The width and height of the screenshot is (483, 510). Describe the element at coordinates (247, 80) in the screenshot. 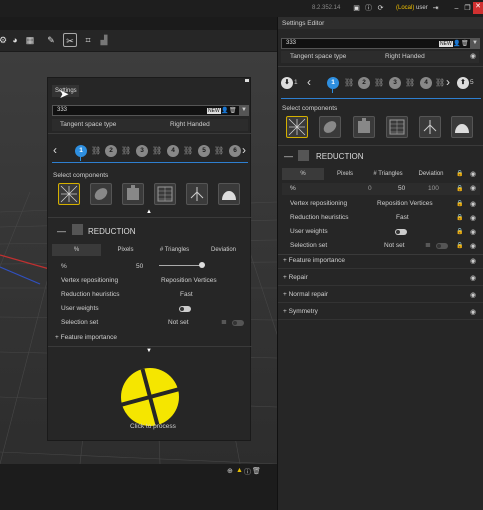

I see `panel-maximize-icon` at that location.